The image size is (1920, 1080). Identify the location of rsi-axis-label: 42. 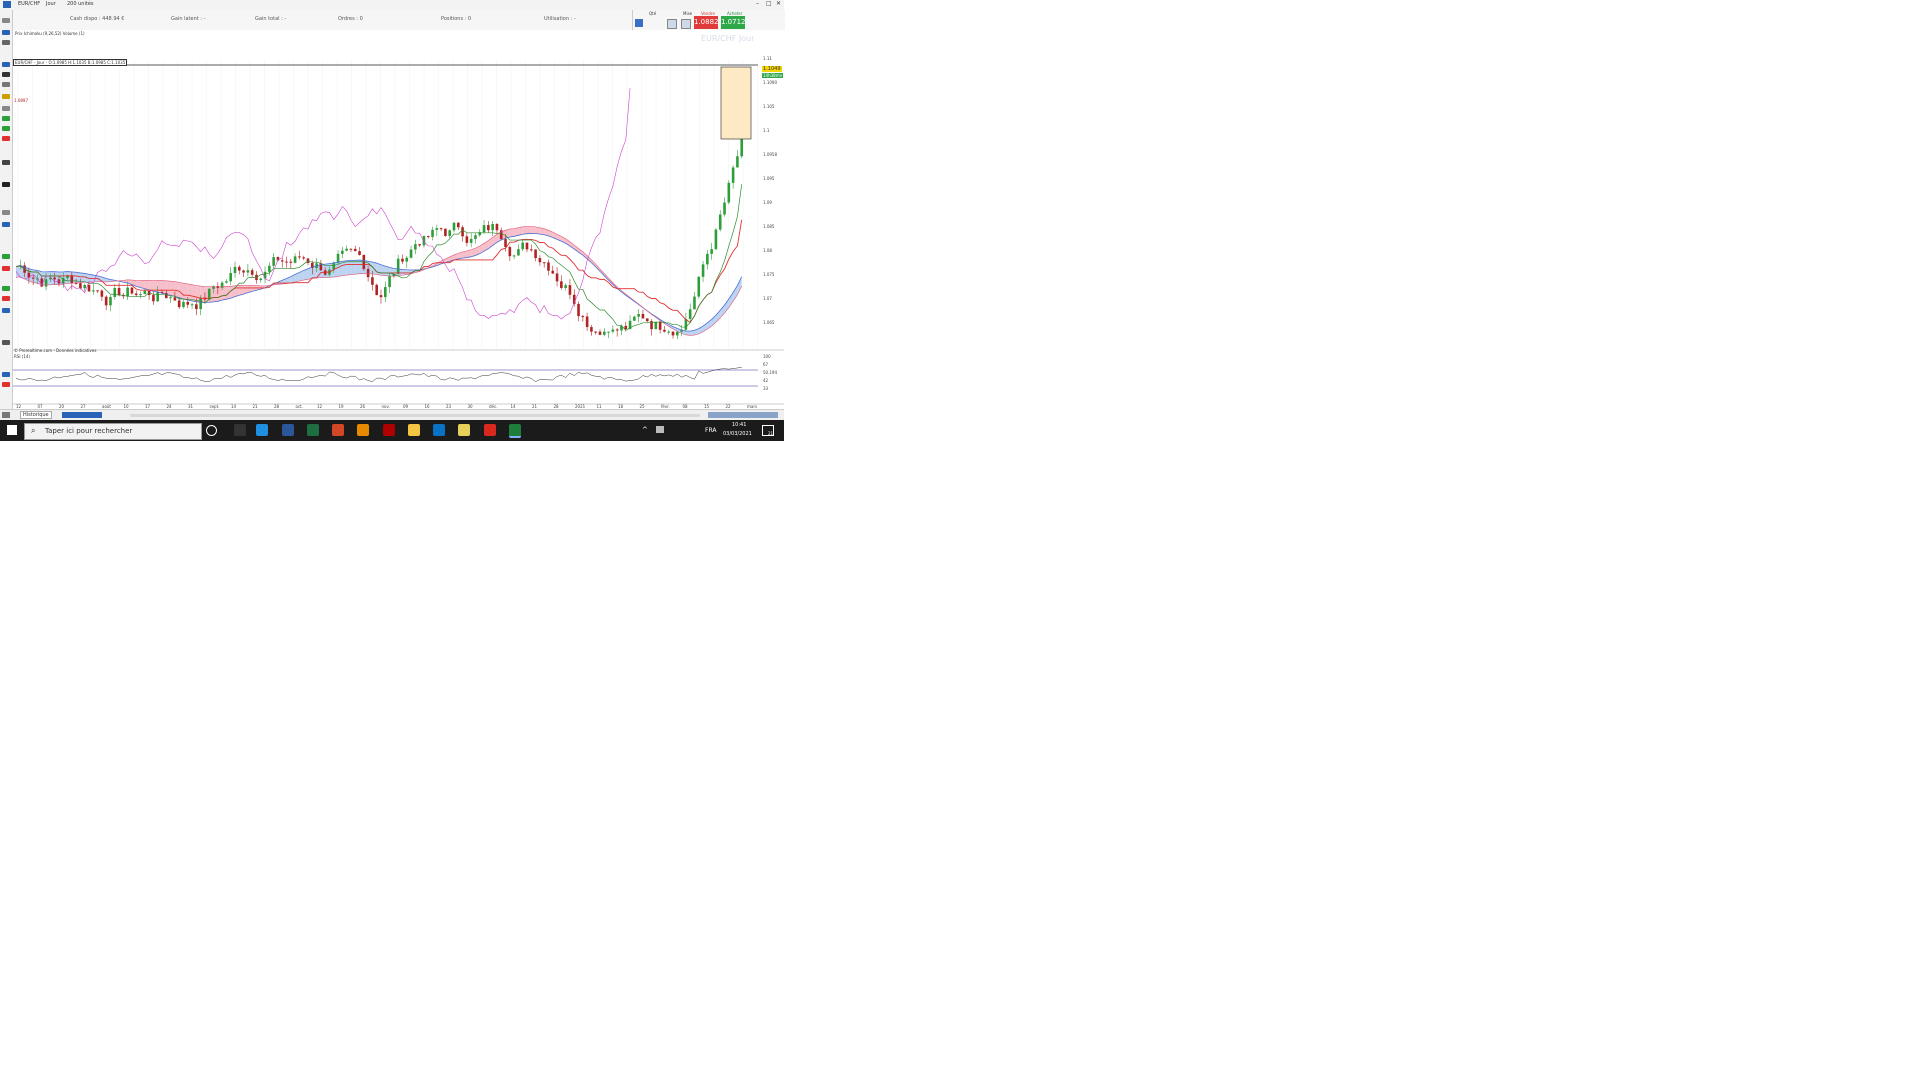
(766, 380).